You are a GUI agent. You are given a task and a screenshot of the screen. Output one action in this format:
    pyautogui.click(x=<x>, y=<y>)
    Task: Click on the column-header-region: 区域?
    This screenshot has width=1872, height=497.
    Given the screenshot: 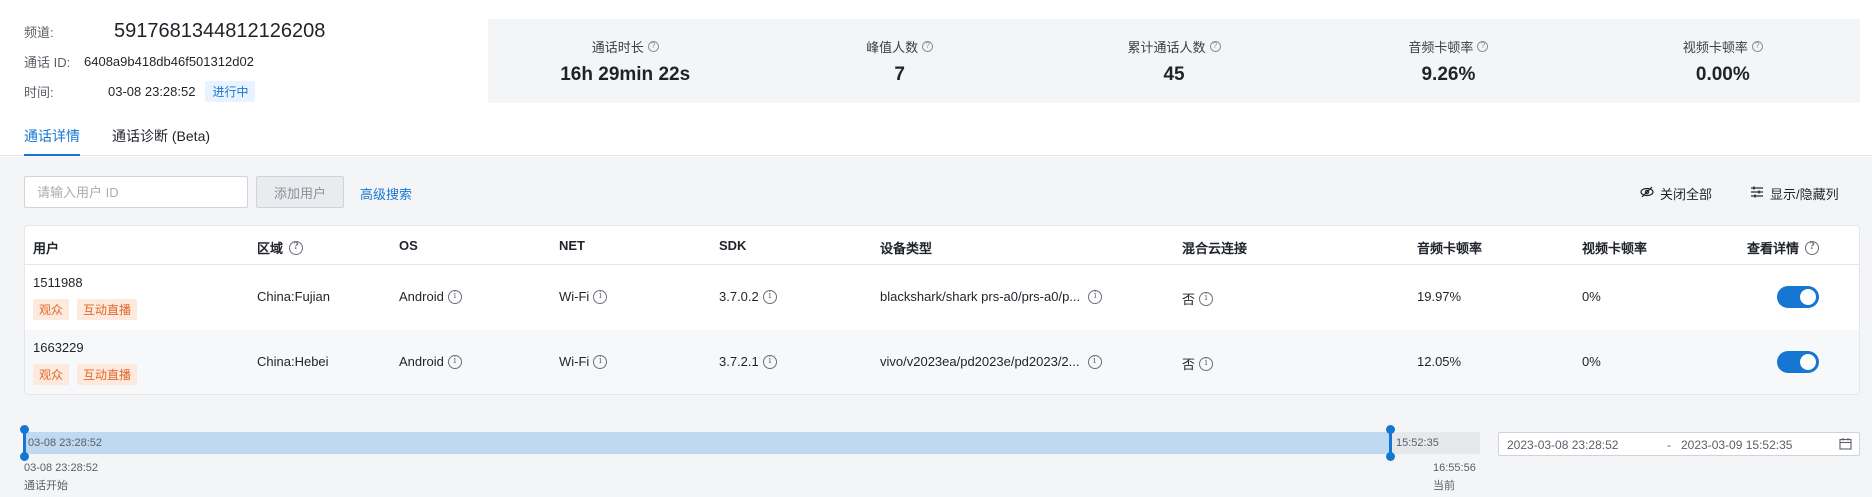 What is the action you would take?
    pyautogui.click(x=280, y=247)
    